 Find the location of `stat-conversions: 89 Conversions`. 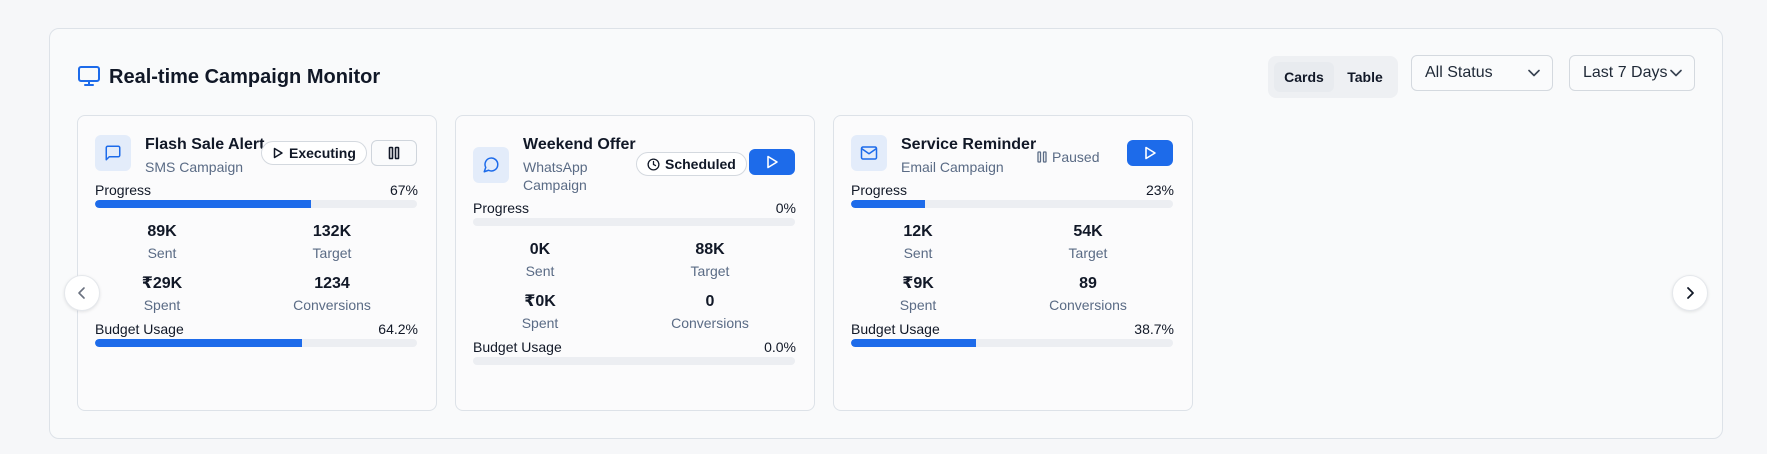

stat-conversions: 89 Conversions is located at coordinates (1088, 294).